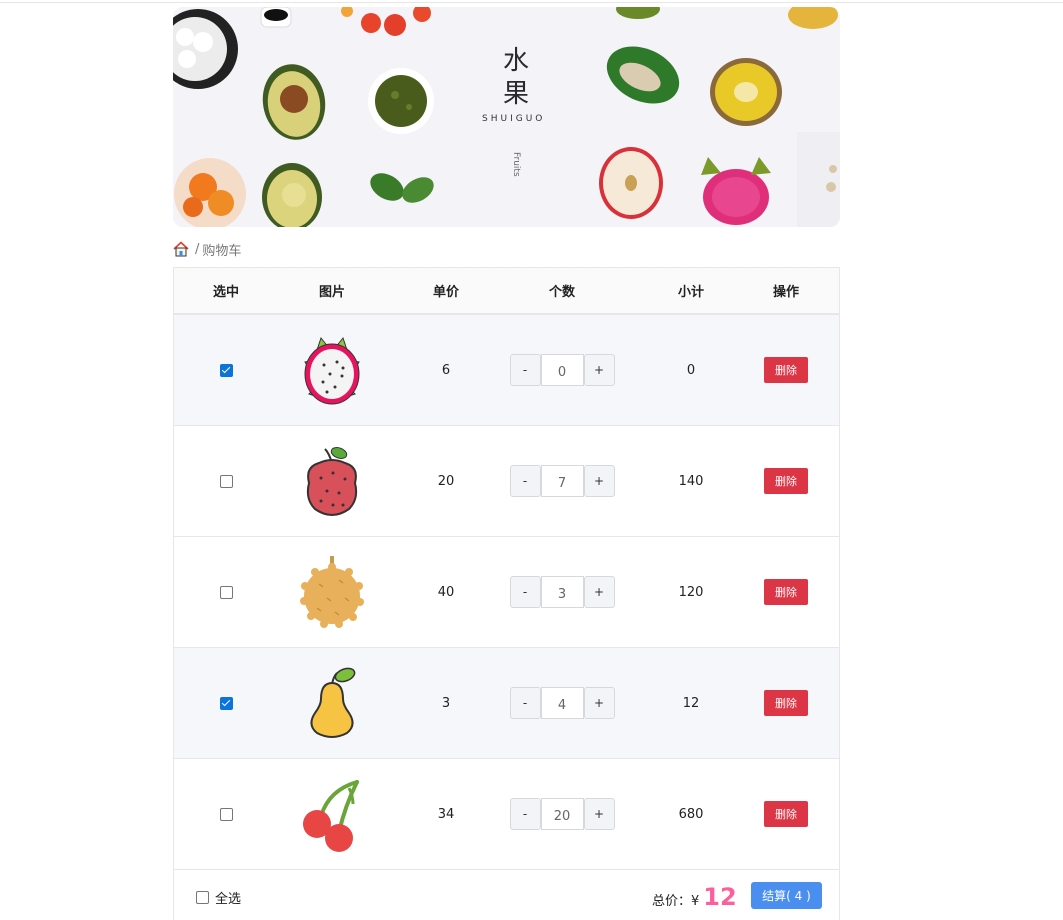 The width and height of the screenshot is (1063, 920). I want to click on header-actions: 操作, so click(785, 292).